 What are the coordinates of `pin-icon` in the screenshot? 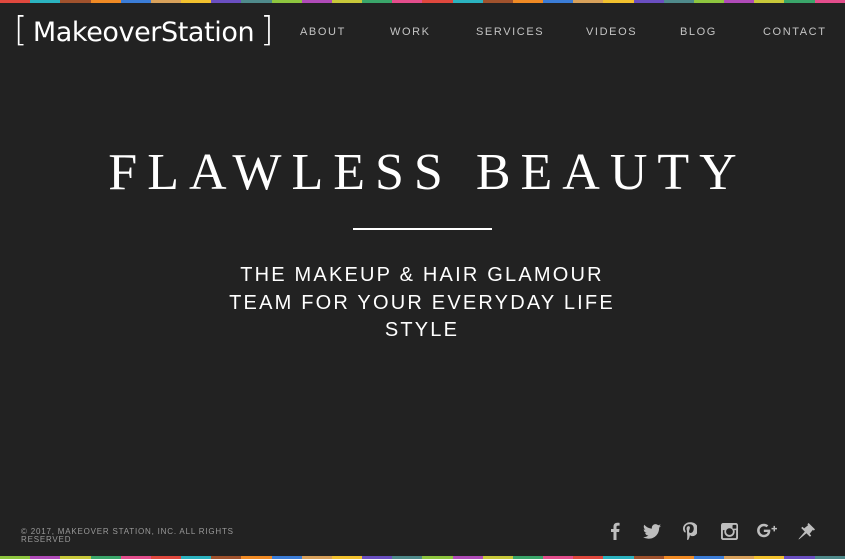 It's located at (806, 531).